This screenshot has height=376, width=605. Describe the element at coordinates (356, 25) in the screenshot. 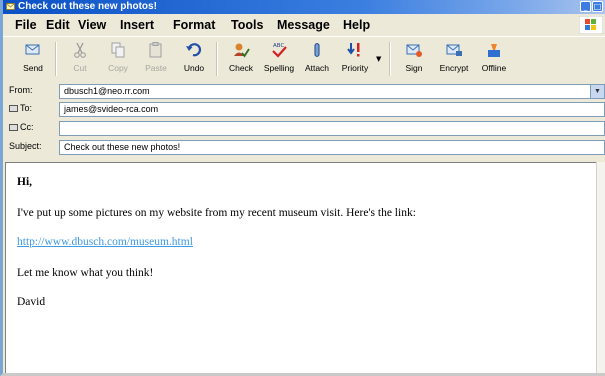

I see `menu-help: Help` at that location.